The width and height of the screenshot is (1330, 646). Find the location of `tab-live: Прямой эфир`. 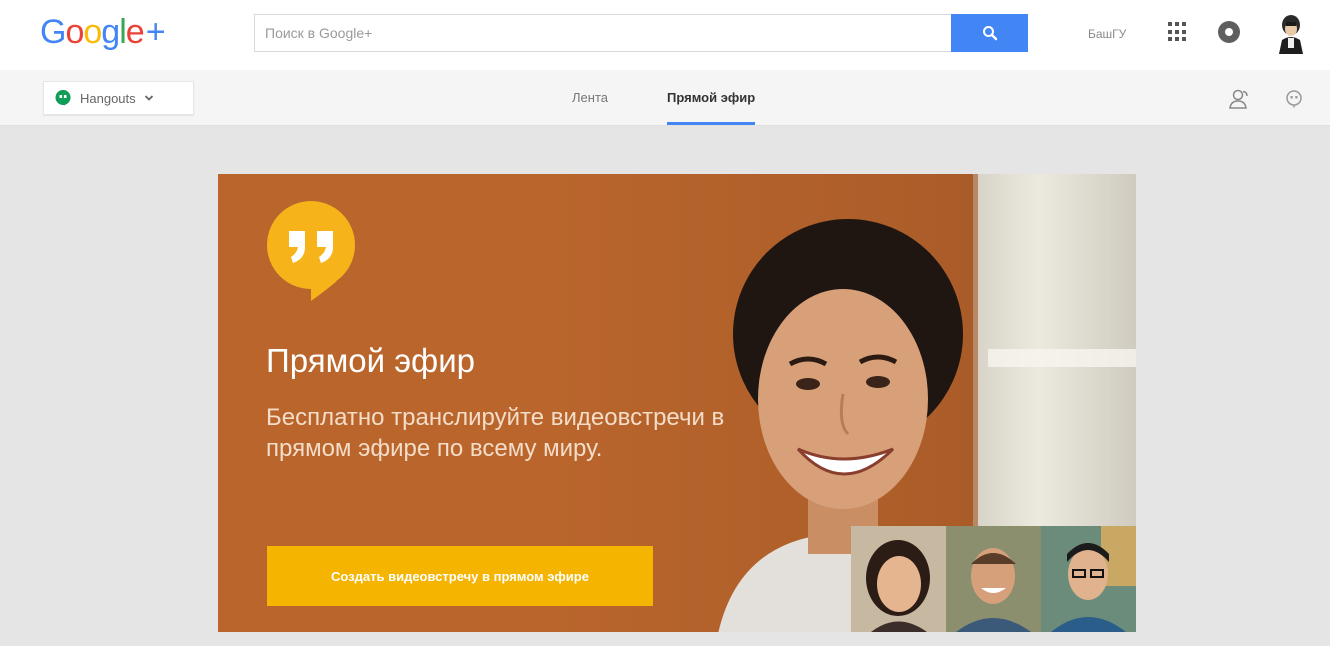

tab-live: Прямой эфир is located at coordinates (711, 97).